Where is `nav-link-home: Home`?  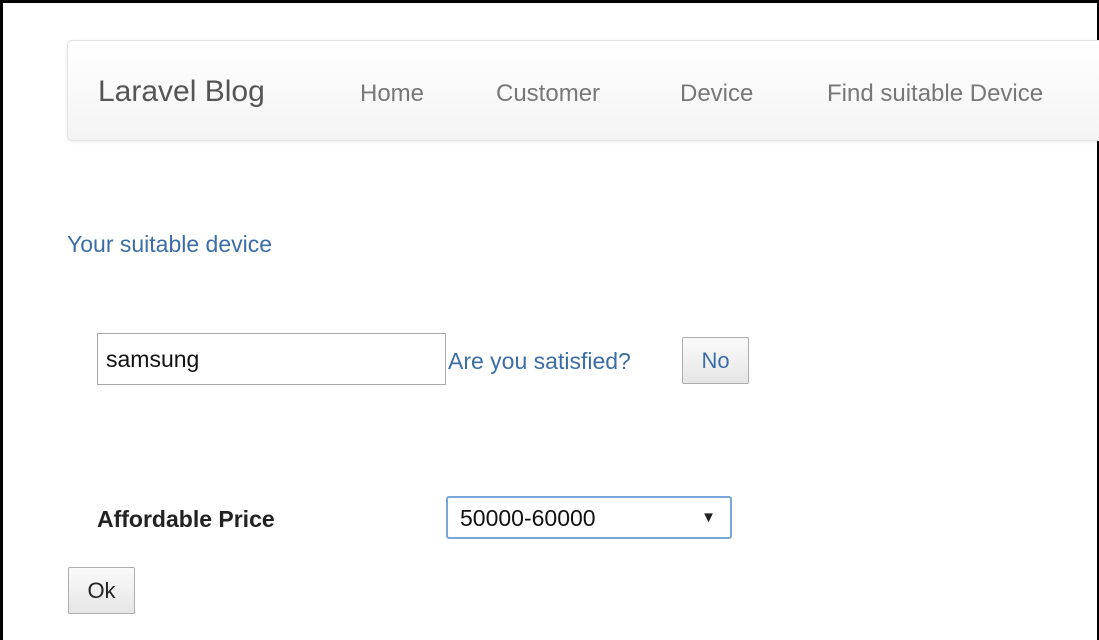
nav-link-home: Home is located at coordinates (392, 94).